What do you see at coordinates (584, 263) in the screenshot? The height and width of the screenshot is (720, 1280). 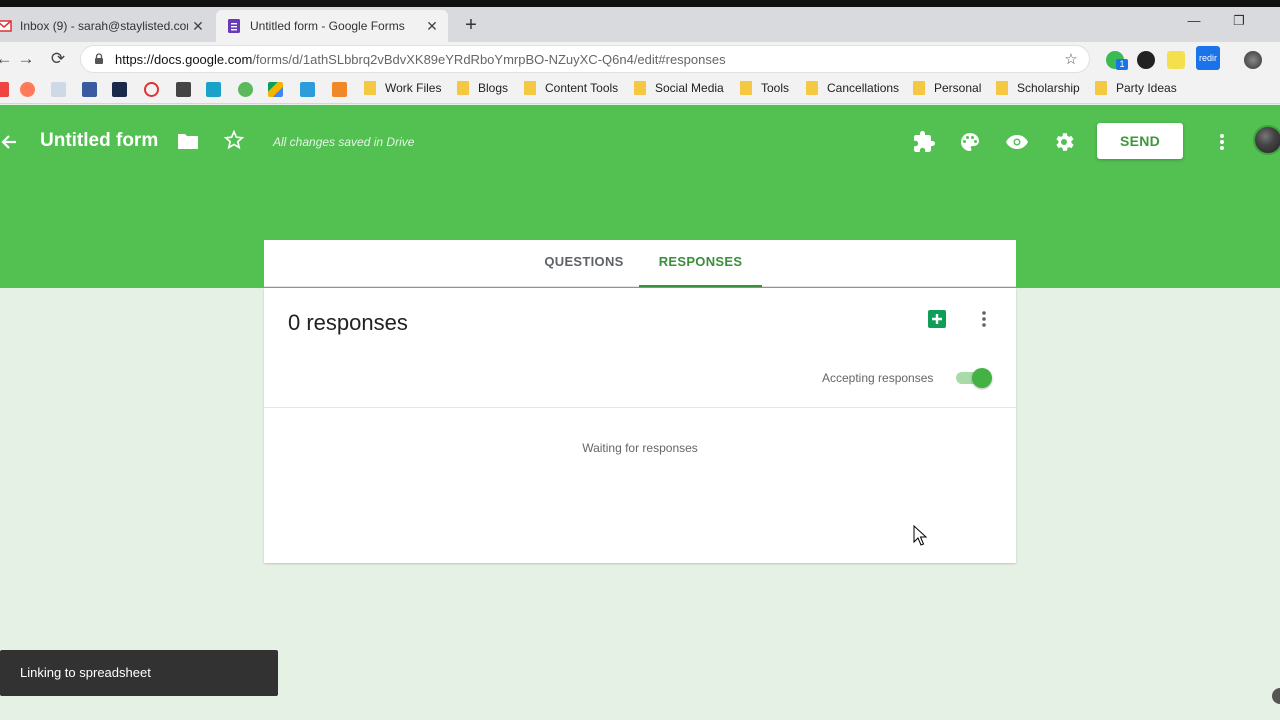 I see `tab-questions: QUESTIONS` at bounding box center [584, 263].